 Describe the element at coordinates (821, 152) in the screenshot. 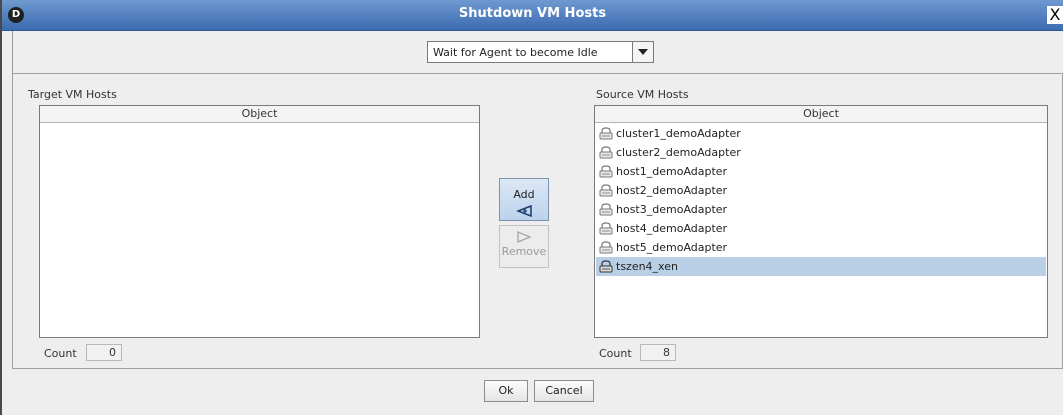

I see `source-host-row: cluster2_demoAdapter` at that location.